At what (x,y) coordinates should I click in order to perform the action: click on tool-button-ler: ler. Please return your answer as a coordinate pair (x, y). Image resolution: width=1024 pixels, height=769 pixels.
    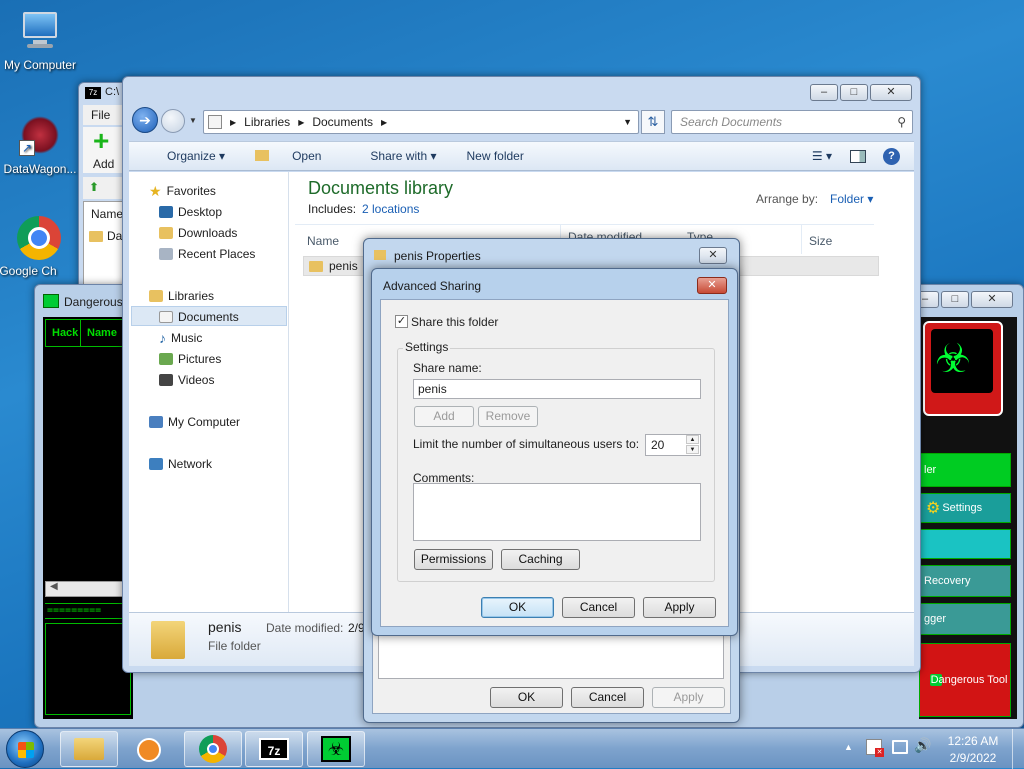
    Looking at the image, I should click on (965, 470).